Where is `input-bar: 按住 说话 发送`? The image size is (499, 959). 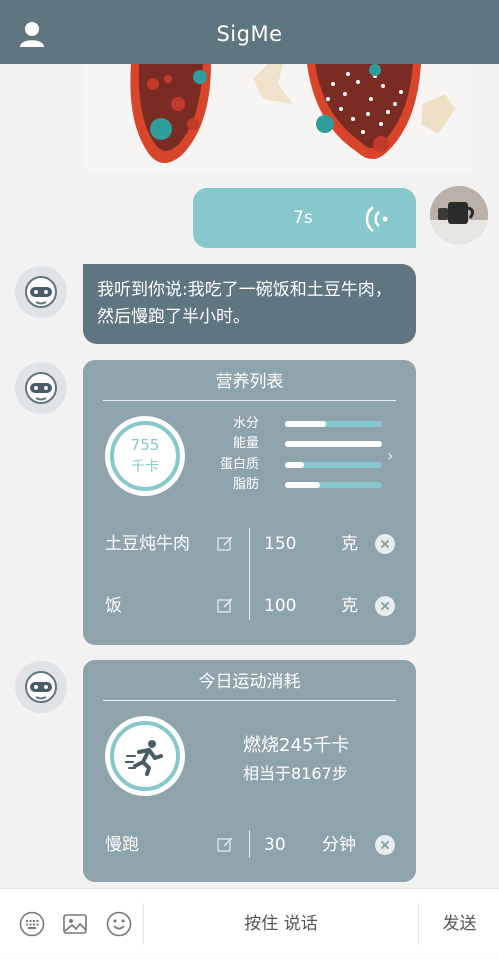 input-bar: 按住 说话 发送 is located at coordinates (249, 923).